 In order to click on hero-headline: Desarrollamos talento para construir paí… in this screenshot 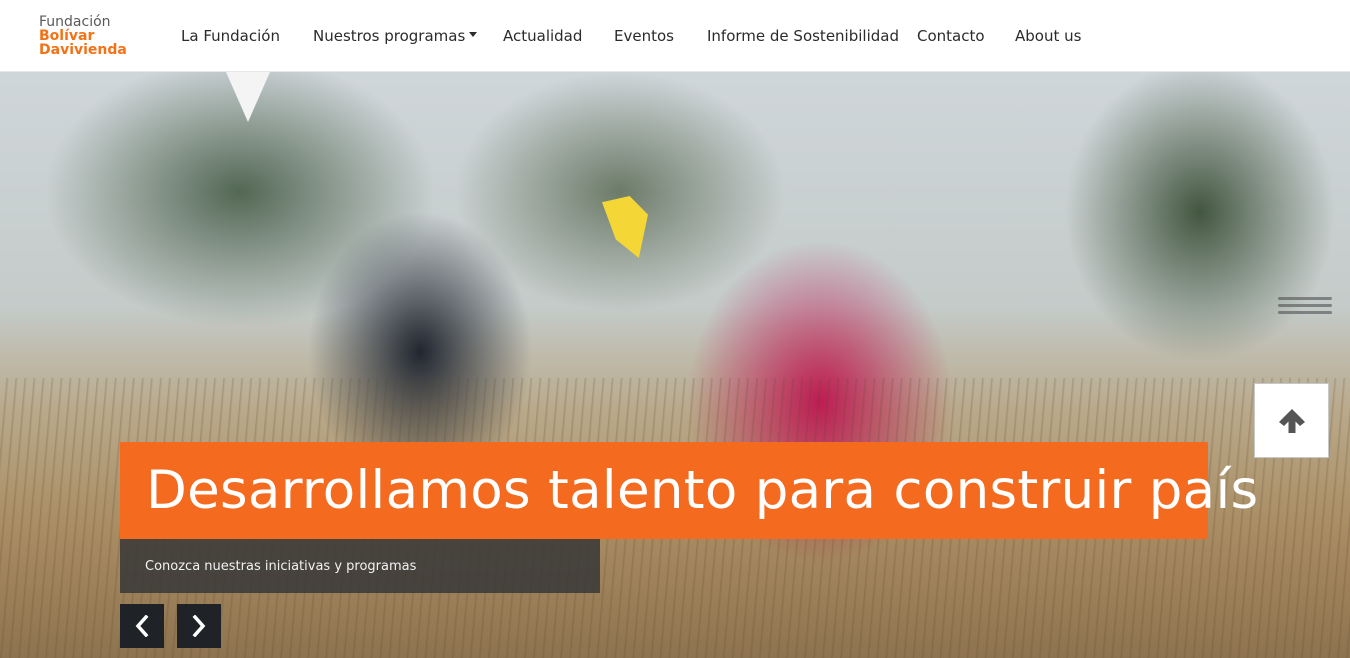, I will do `click(702, 490)`.